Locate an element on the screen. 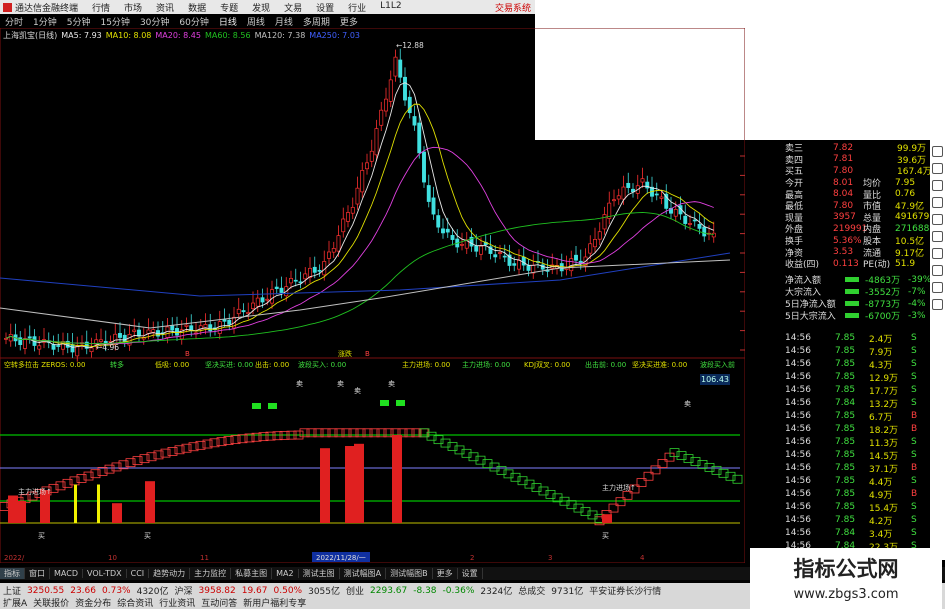 This screenshot has height=609, width=945. timeframe-tab: 日线 is located at coordinates (228, 21).